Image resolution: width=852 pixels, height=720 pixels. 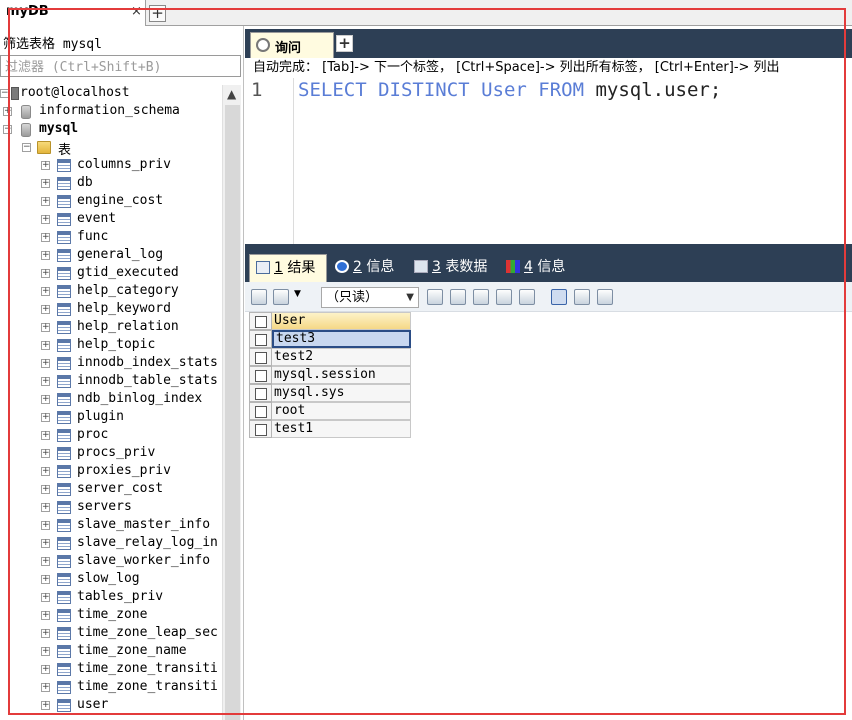 I want to click on scroll-up-icon: ▲, so click(x=231, y=94).